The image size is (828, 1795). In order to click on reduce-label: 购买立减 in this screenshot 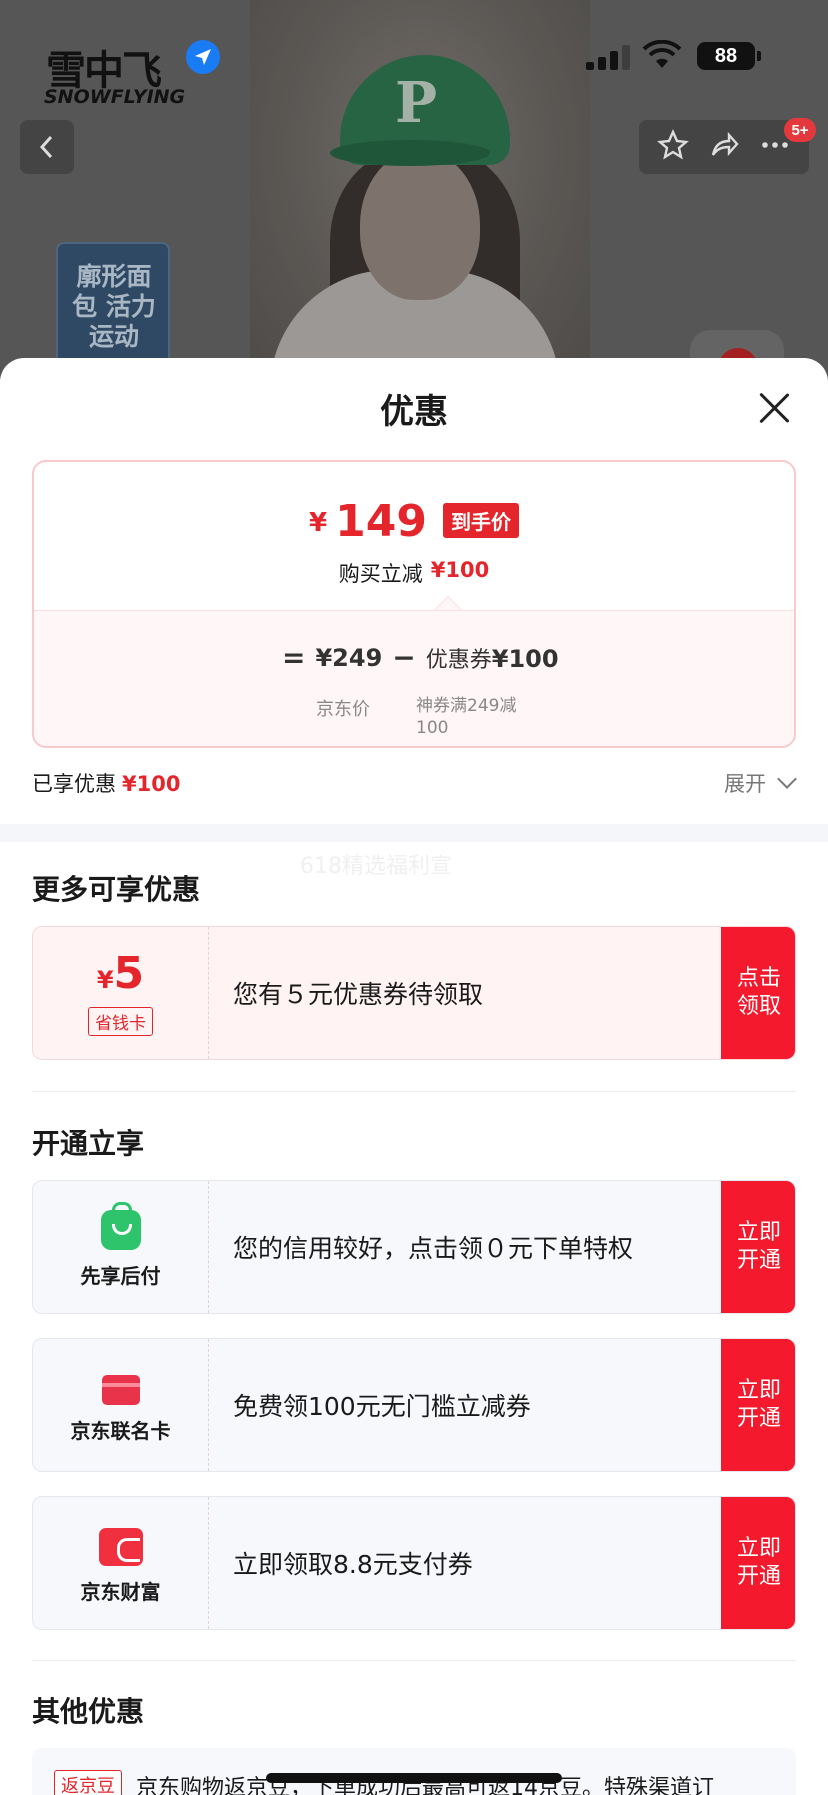, I will do `click(380, 574)`.